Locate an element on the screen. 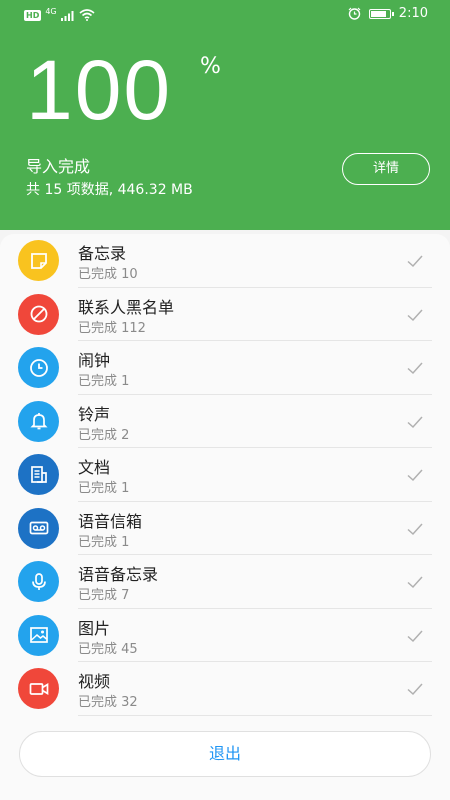 The height and width of the screenshot is (800, 450). signal-icon is located at coordinates (67, 15).